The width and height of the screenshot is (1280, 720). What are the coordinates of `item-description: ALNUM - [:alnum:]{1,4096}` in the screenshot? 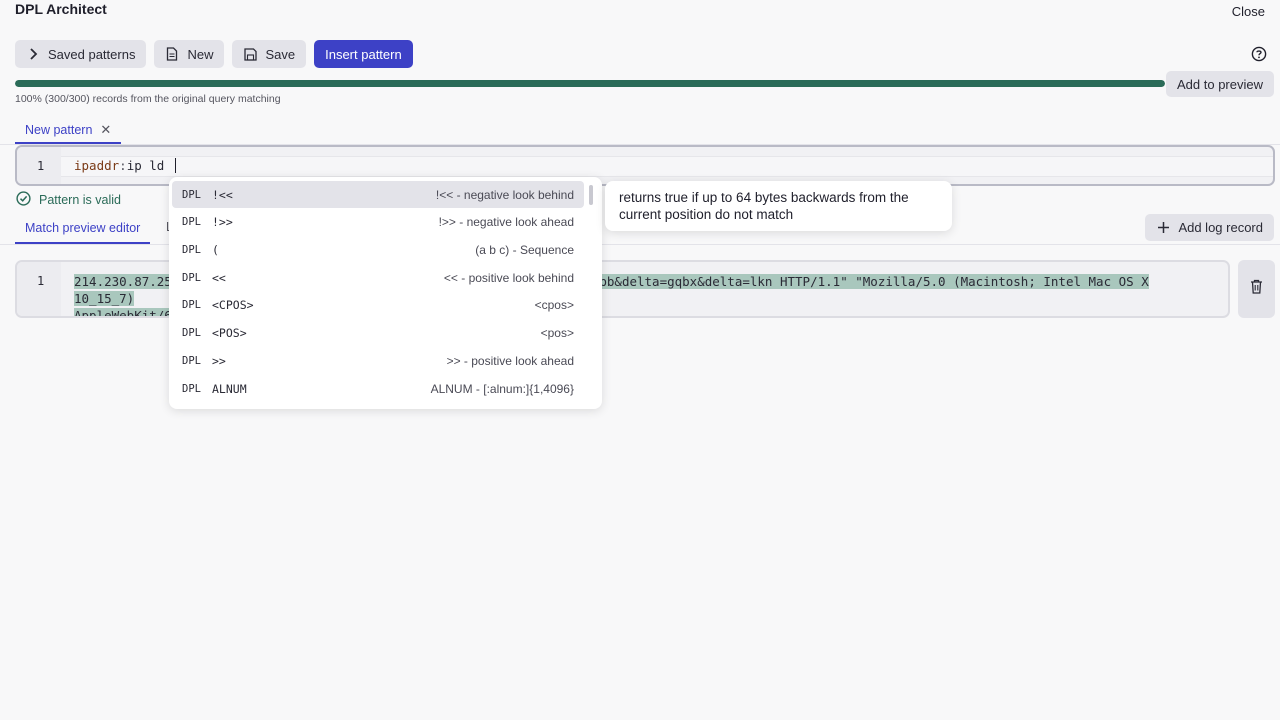 It's located at (502, 388).